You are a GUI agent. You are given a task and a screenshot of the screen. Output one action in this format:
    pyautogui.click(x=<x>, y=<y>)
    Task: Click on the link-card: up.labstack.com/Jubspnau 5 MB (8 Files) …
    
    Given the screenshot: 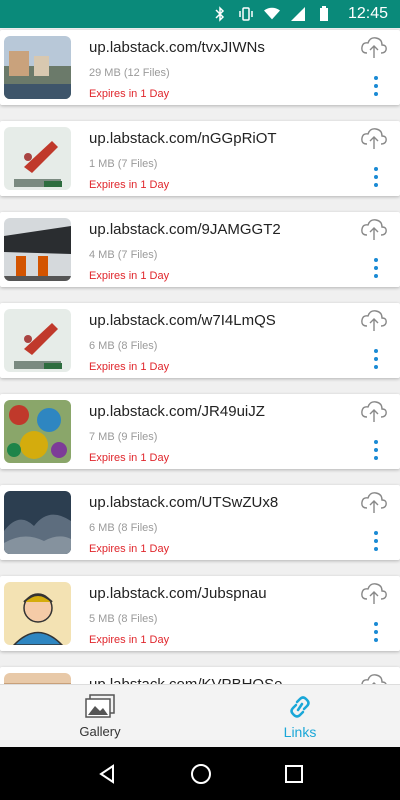 What is the action you would take?
    pyautogui.click(x=200, y=613)
    